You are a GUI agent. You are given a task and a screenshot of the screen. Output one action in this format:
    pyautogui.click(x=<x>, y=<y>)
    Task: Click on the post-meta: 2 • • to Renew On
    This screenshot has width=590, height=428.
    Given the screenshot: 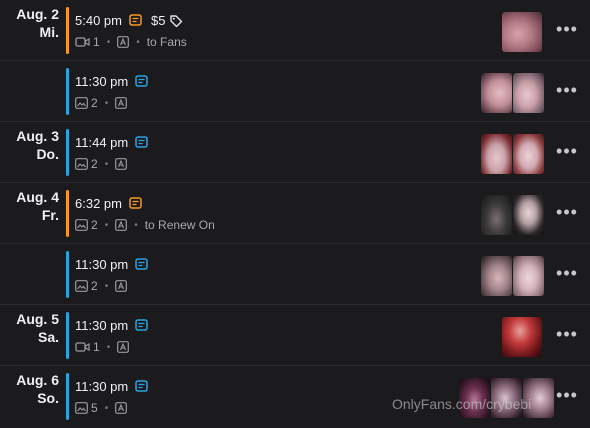 What is the action you would take?
    pyautogui.click(x=145, y=225)
    